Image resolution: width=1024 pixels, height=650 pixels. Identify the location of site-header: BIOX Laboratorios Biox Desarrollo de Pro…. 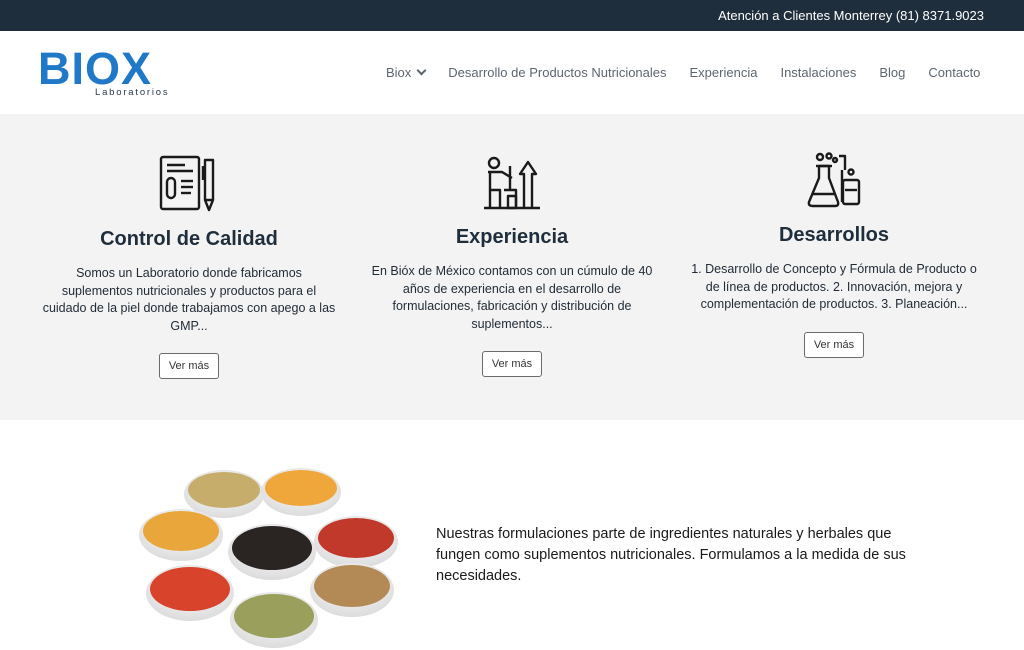
(512, 72).